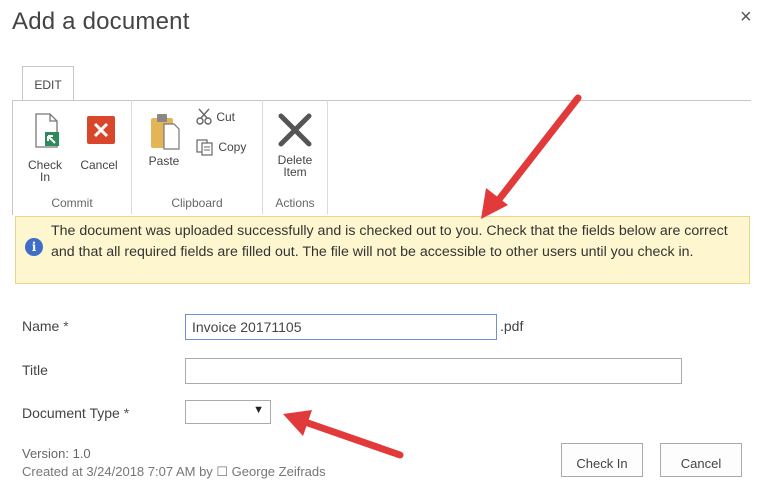 The height and width of the screenshot is (484, 762). What do you see at coordinates (204, 147) in the screenshot?
I see `copy-icon` at bounding box center [204, 147].